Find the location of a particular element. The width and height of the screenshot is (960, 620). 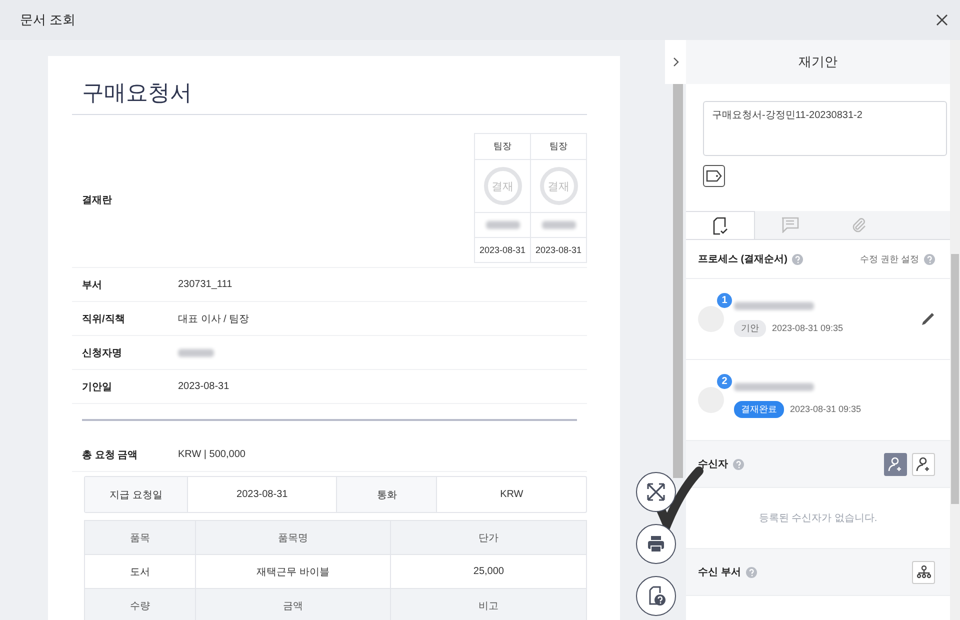

window-title: 문서 조회 is located at coordinates (48, 20).